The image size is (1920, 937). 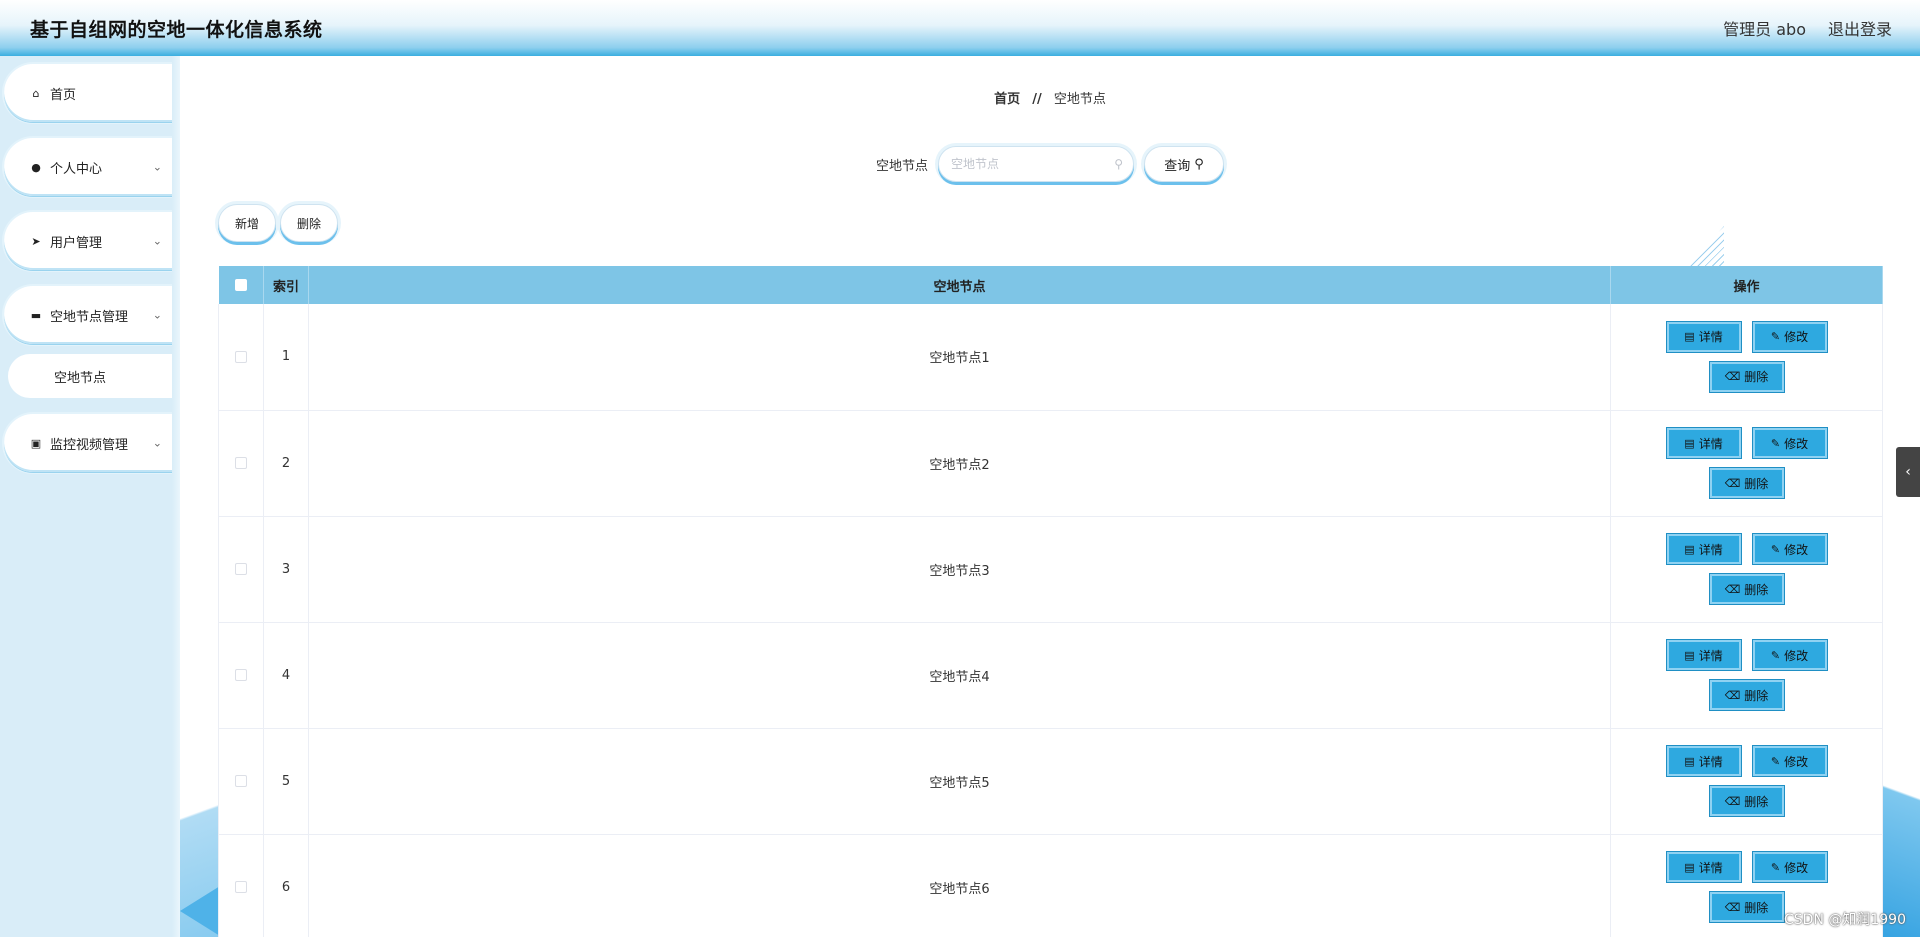 I want to click on send-icon: ➤, so click(x=36, y=241).